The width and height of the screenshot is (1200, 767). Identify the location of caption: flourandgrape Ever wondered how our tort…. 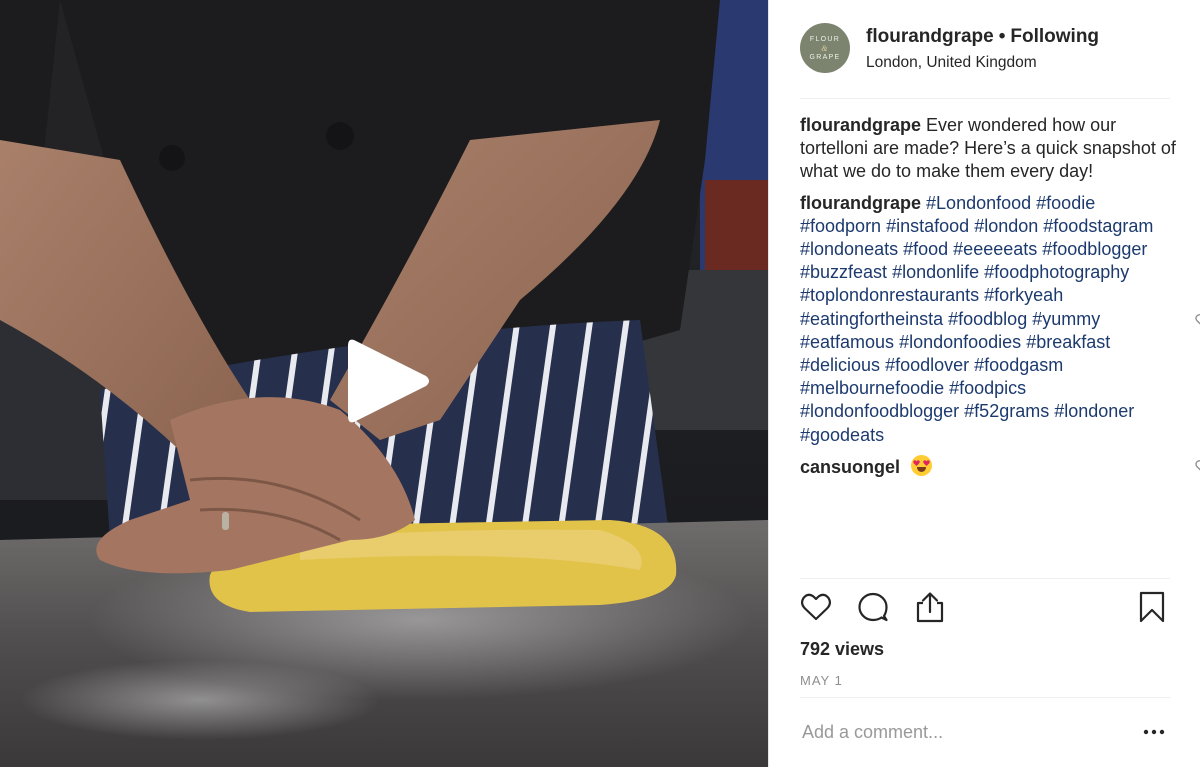
(990, 149).